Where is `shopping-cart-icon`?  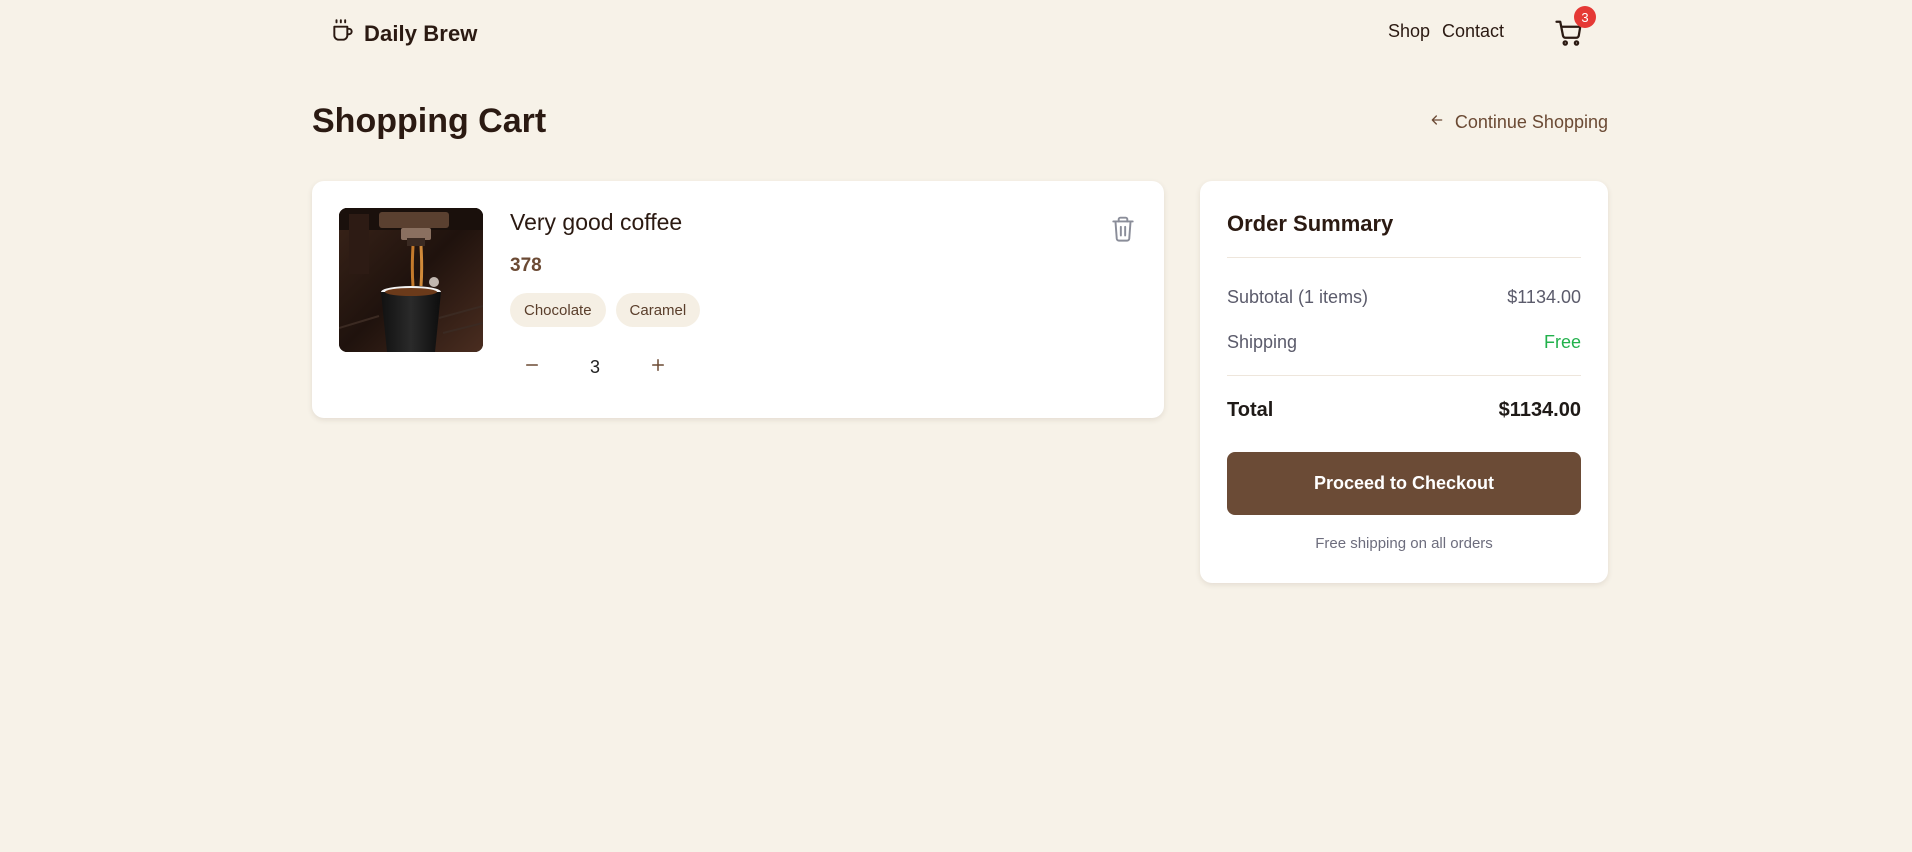 shopping-cart-icon is located at coordinates (1569, 36).